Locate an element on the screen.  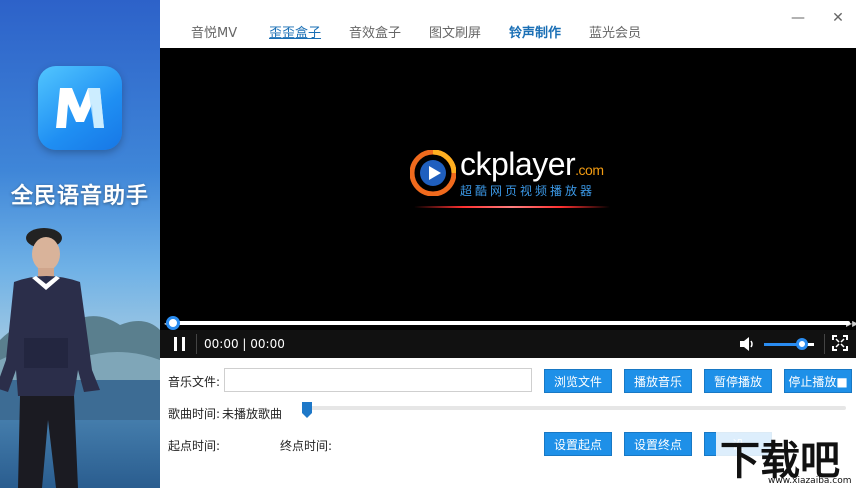
ckplayer-underline is located at coordinates (512, 207).